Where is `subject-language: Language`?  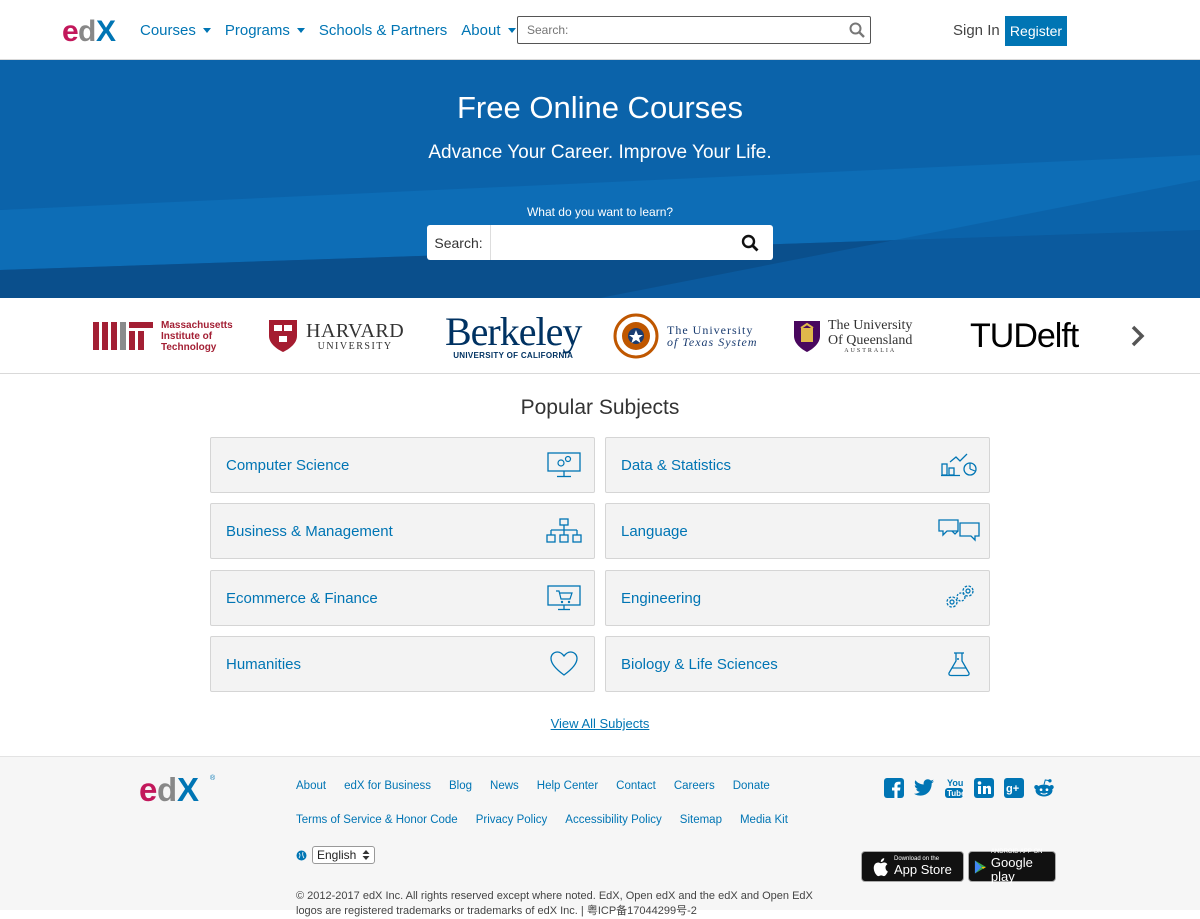
subject-language: Language is located at coordinates (797, 531).